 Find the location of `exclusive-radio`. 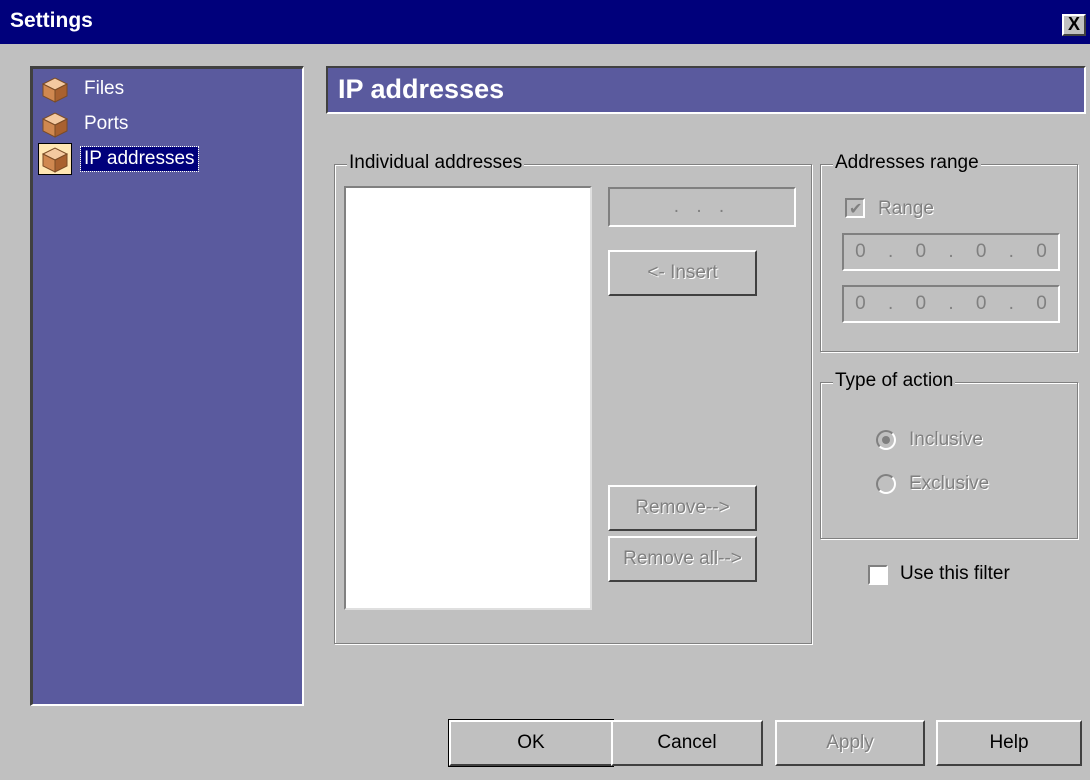

exclusive-radio is located at coordinates (886, 484).